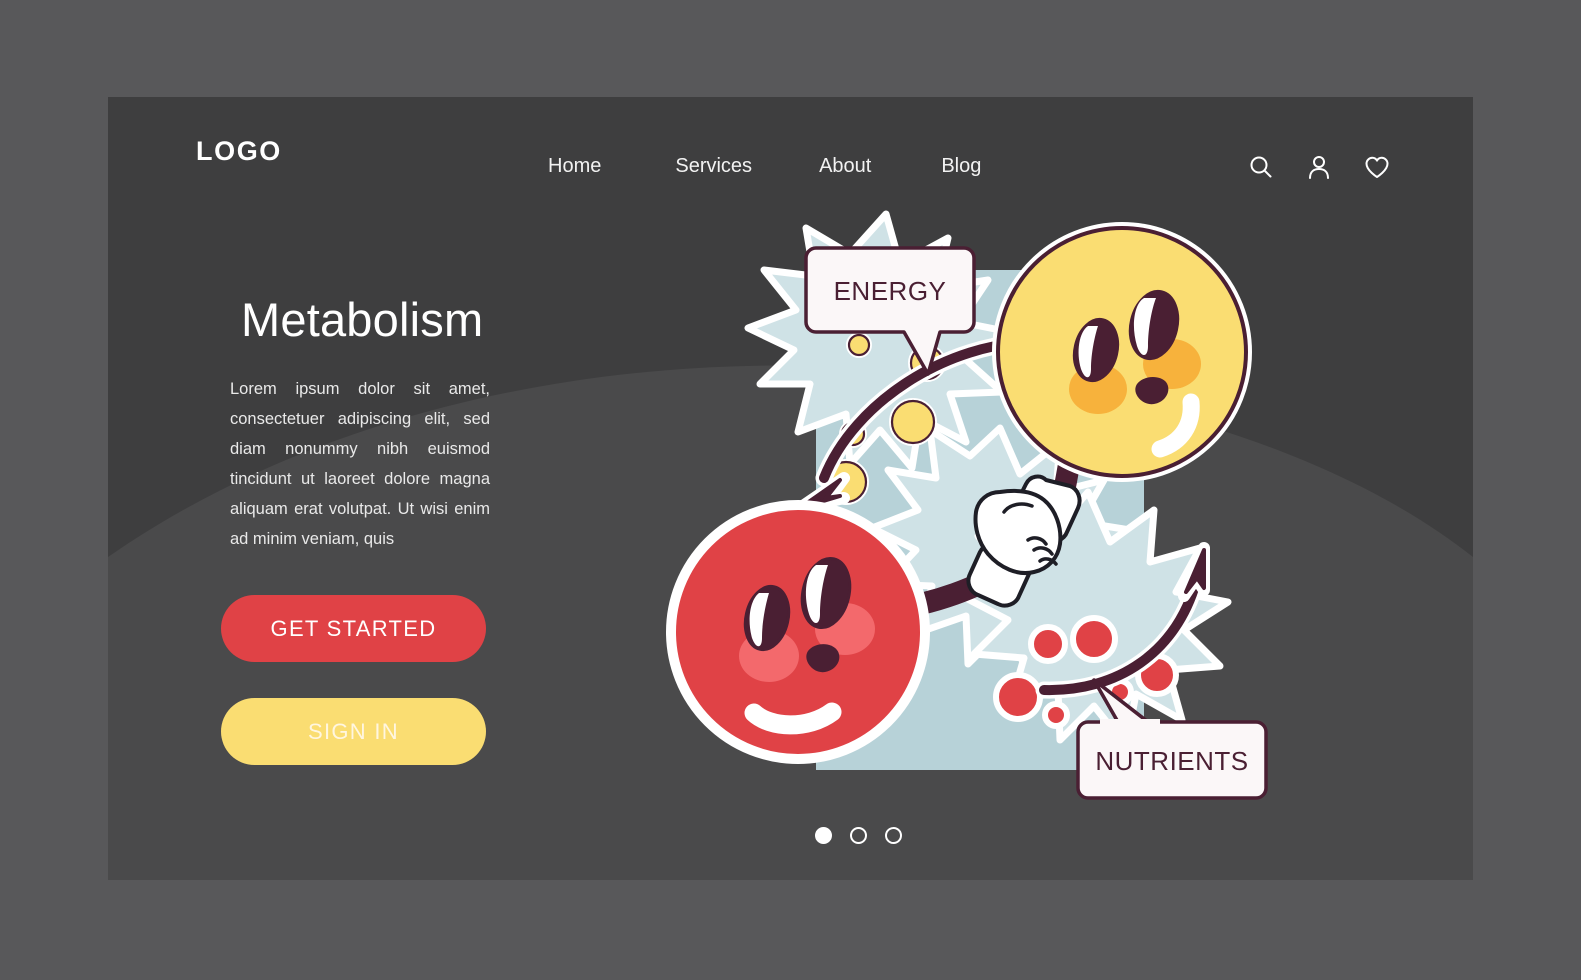  I want to click on heart-icon, so click(1377, 167).